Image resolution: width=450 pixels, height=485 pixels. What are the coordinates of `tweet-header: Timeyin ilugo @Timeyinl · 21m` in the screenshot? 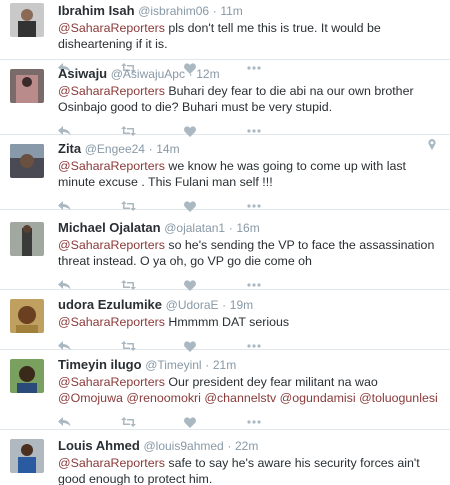 It's located at (249, 365).